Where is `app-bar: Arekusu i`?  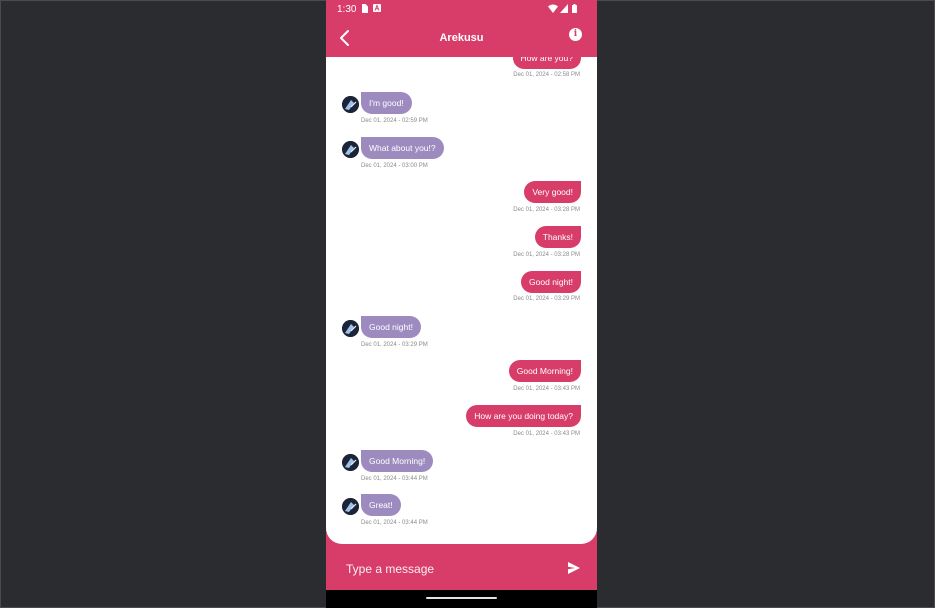
app-bar: Arekusu i is located at coordinates (461, 38).